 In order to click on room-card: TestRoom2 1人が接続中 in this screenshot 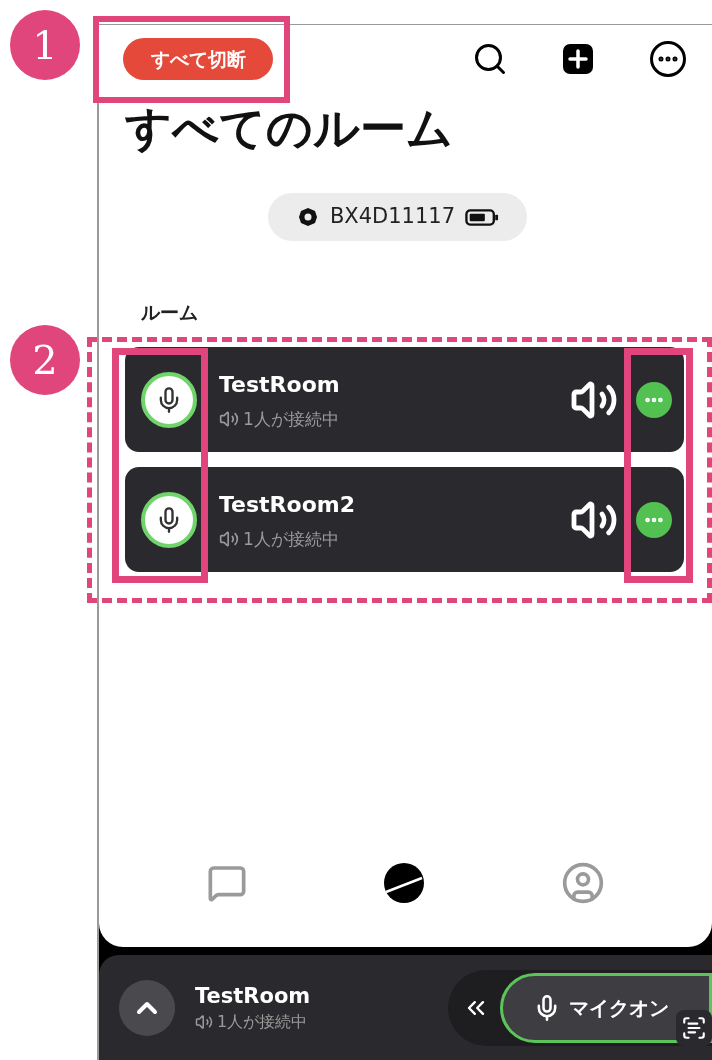, I will do `click(404, 519)`.